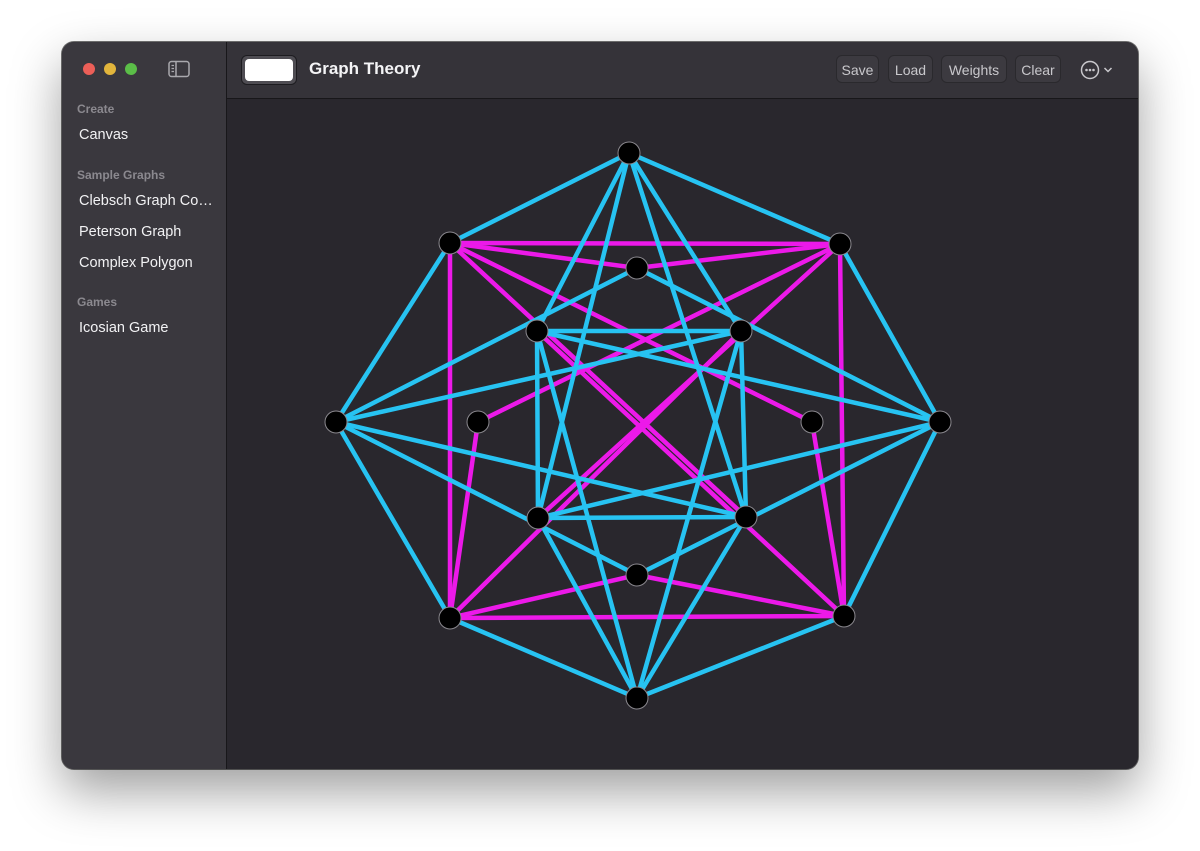 The width and height of the screenshot is (1200, 851). Describe the element at coordinates (1090, 70) in the screenshot. I see `ellipsis-circle-icon` at that location.